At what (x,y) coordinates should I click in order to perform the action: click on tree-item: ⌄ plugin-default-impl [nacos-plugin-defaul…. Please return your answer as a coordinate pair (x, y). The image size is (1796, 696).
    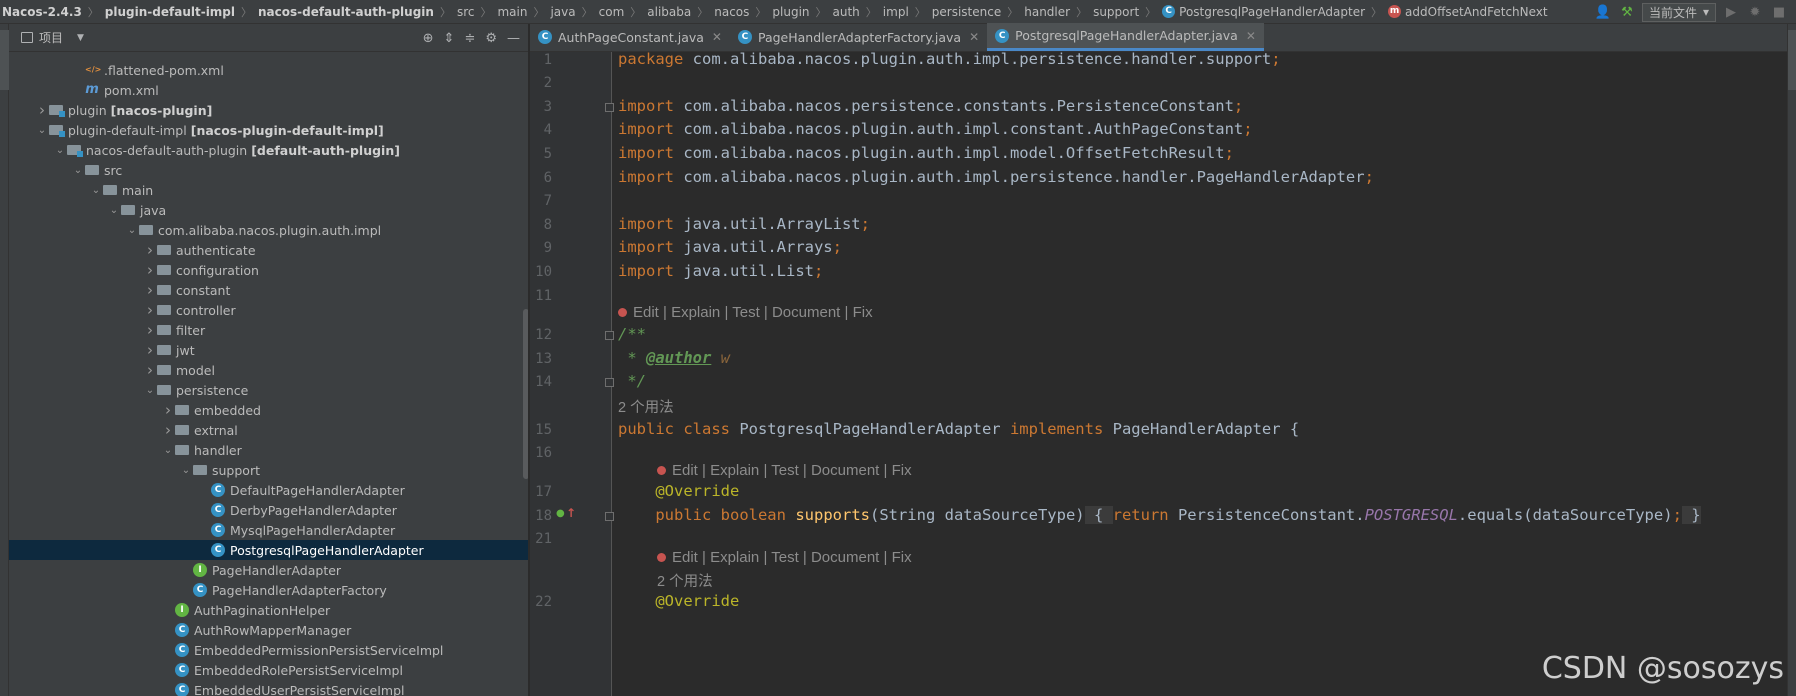
    Looking at the image, I should click on (268, 130).